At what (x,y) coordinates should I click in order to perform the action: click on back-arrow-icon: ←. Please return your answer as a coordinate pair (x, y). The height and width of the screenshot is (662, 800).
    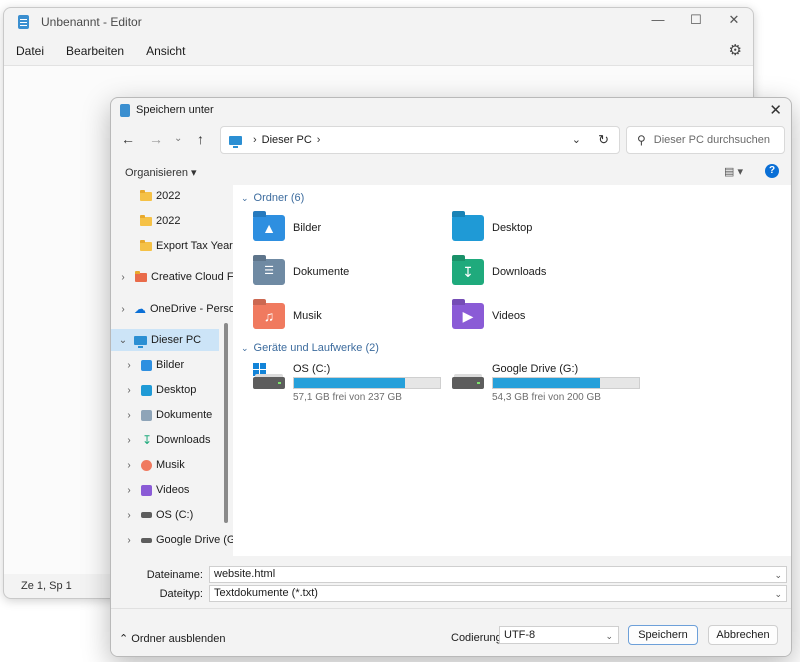
    Looking at the image, I should click on (128, 139).